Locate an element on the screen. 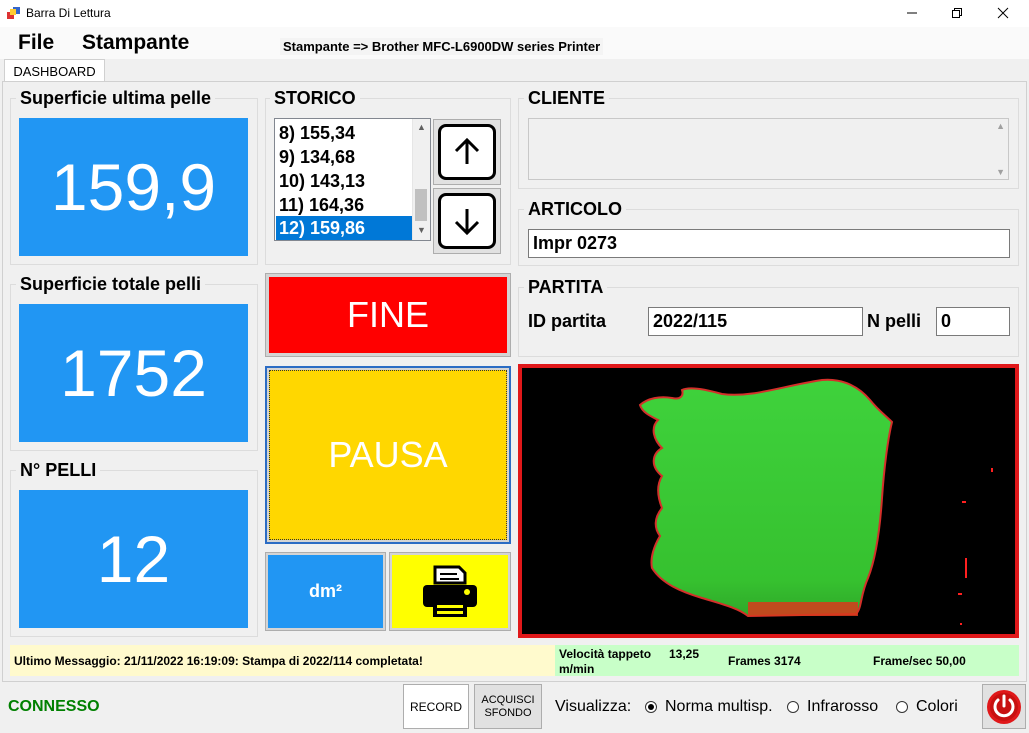 Image resolution: width=1029 pixels, height=733 pixels. articolo-input: Impr 0273 is located at coordinates (769, 243).